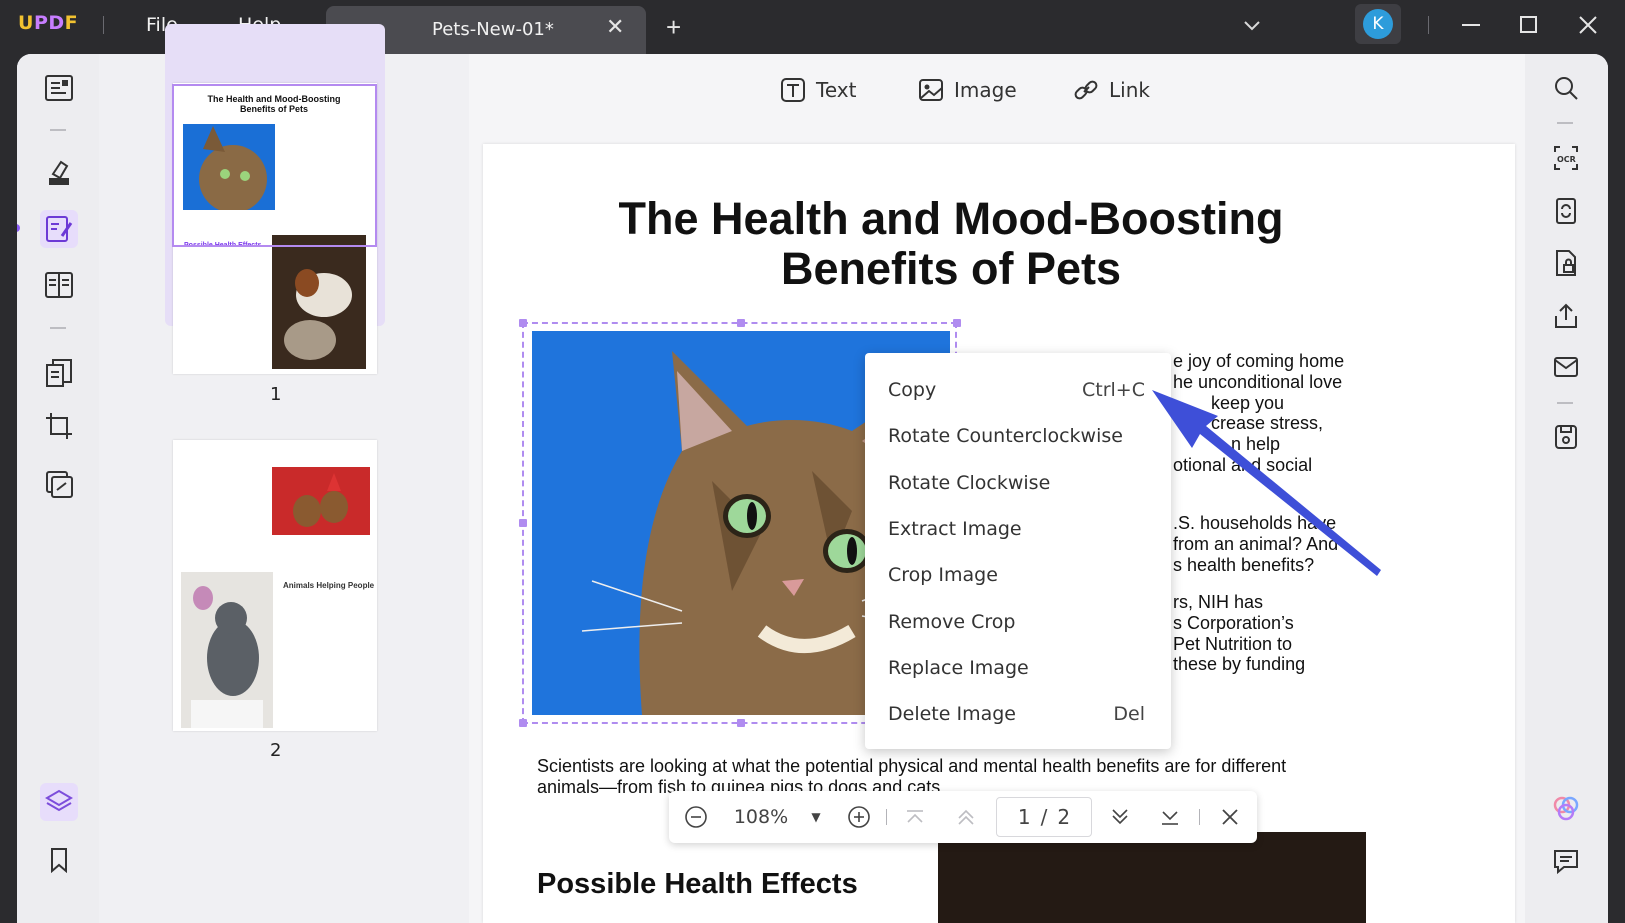  What do you see at coordinates (274, 165) in the screenshot?
I see `thumb-viewport-frame` at bounding box center [274, 165].